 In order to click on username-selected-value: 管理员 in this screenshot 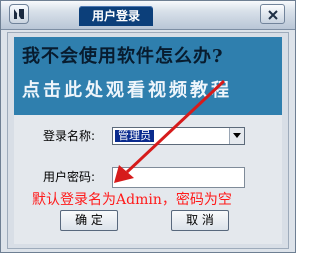, I will do `click(134, 136)`.